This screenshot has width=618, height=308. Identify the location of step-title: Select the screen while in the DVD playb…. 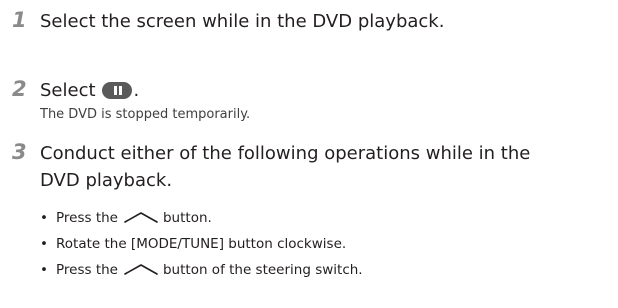
(242, 21).